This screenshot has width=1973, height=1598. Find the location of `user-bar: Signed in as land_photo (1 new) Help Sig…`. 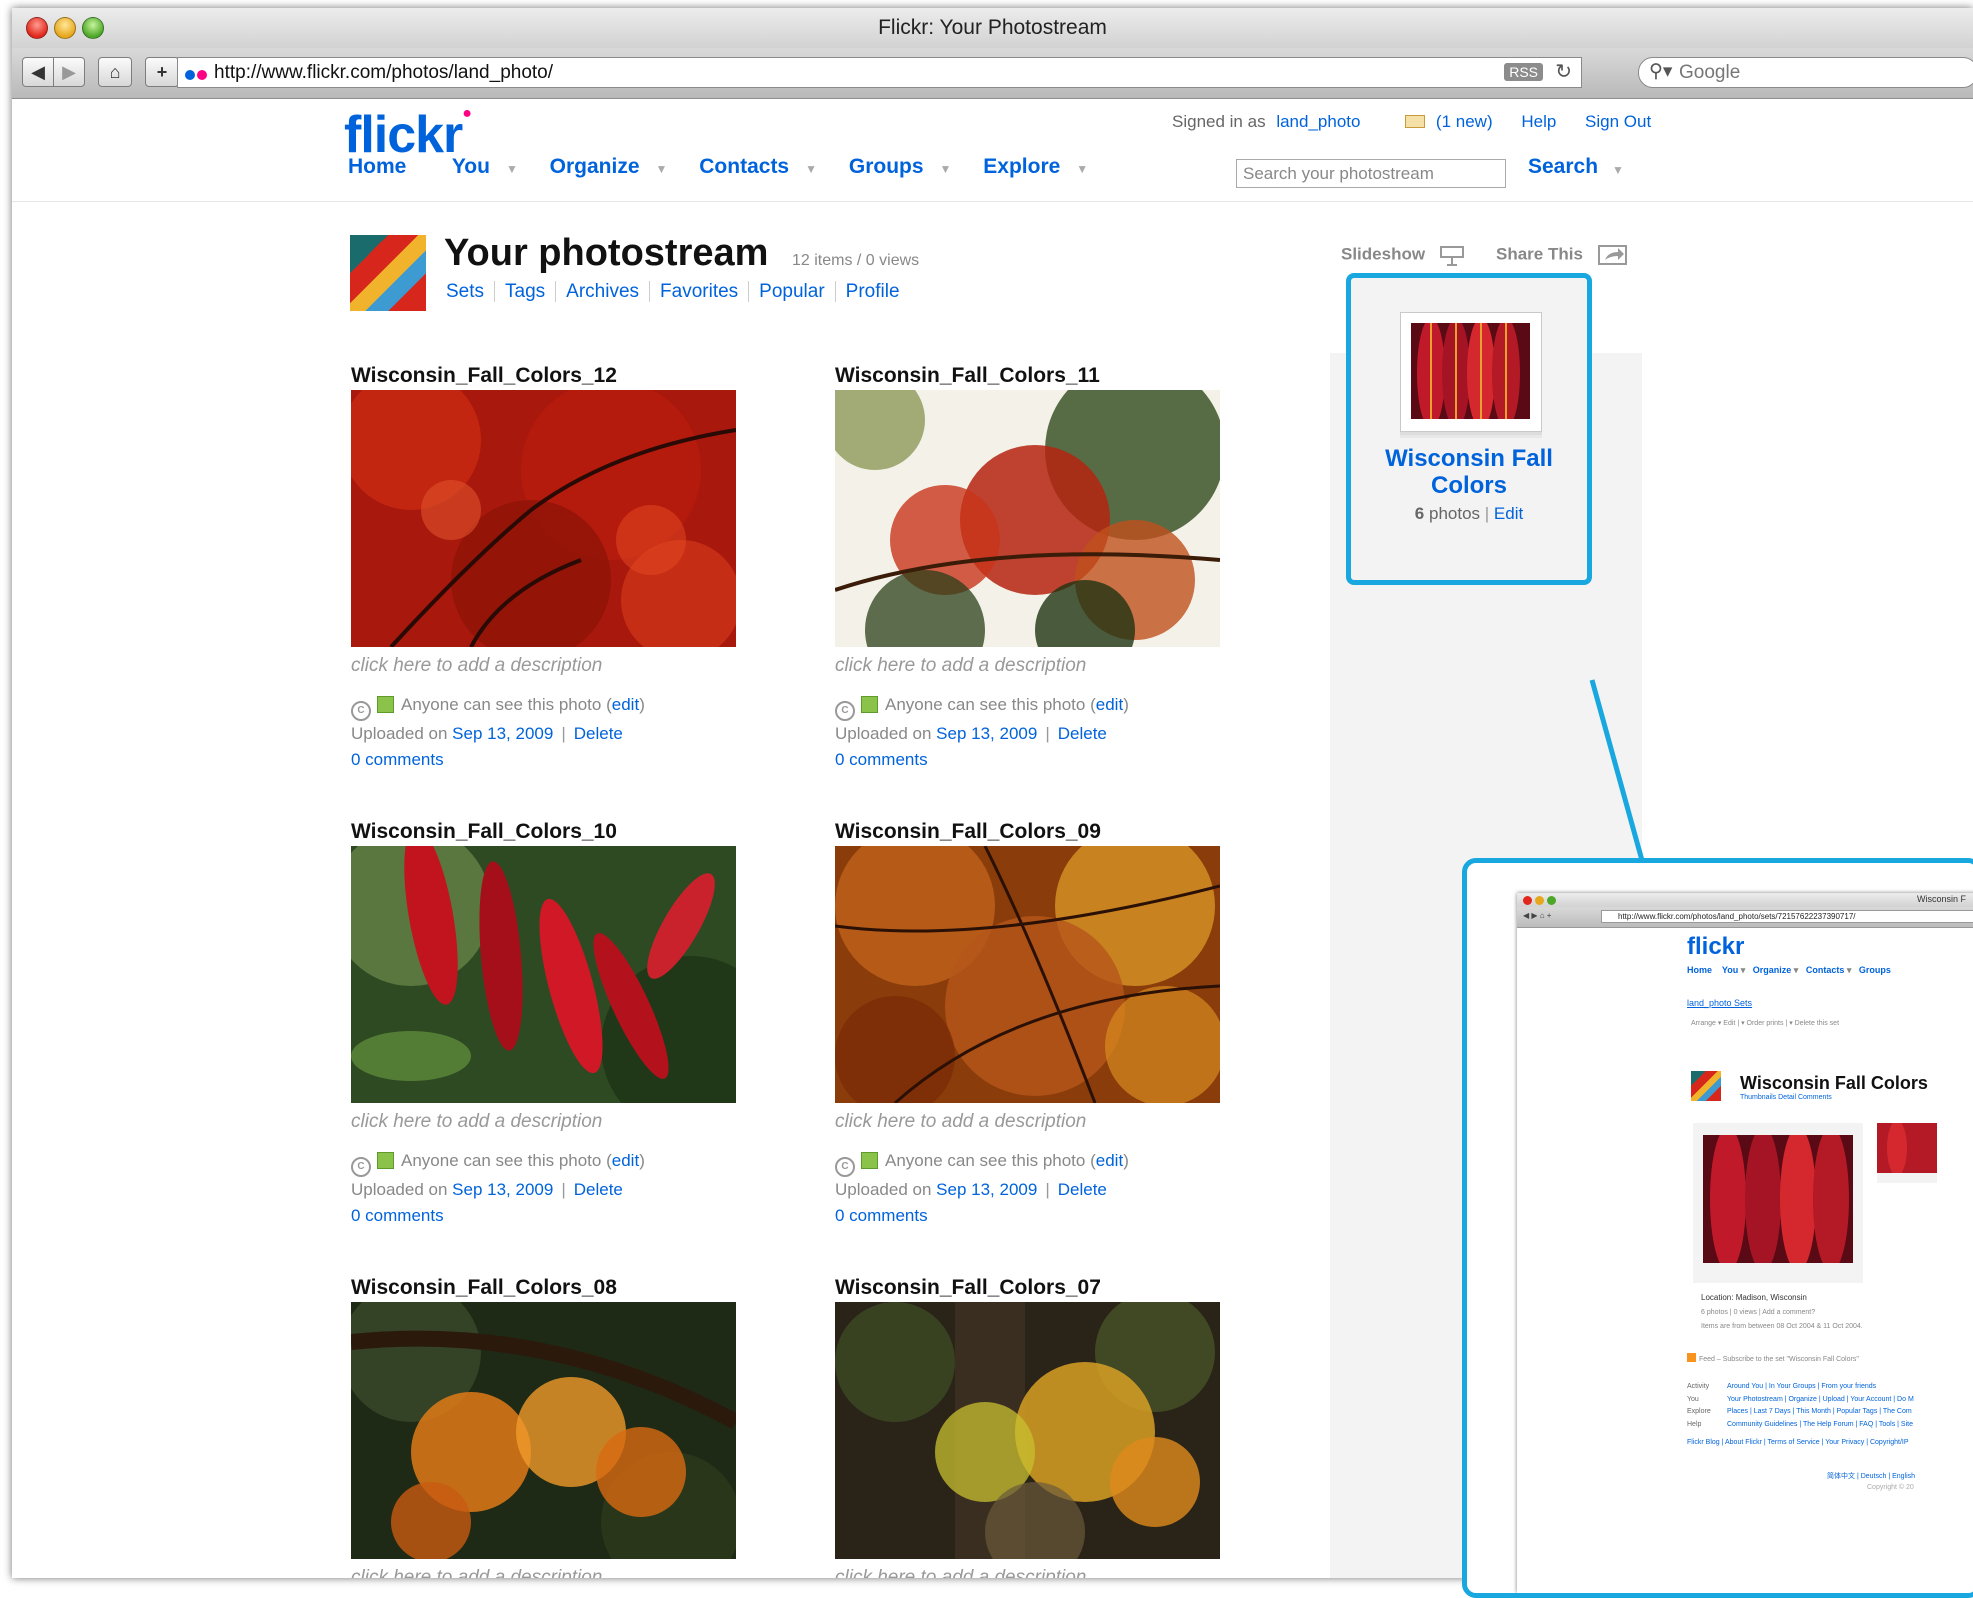

user-bar: Signed in as land_photo (1 new) Help Sig… is located at coordinates (1411, 122).